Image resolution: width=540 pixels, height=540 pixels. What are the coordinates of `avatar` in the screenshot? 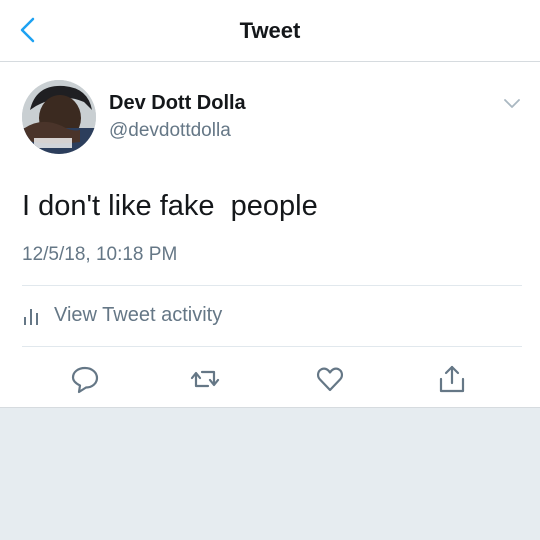 It's located at (59, 117).